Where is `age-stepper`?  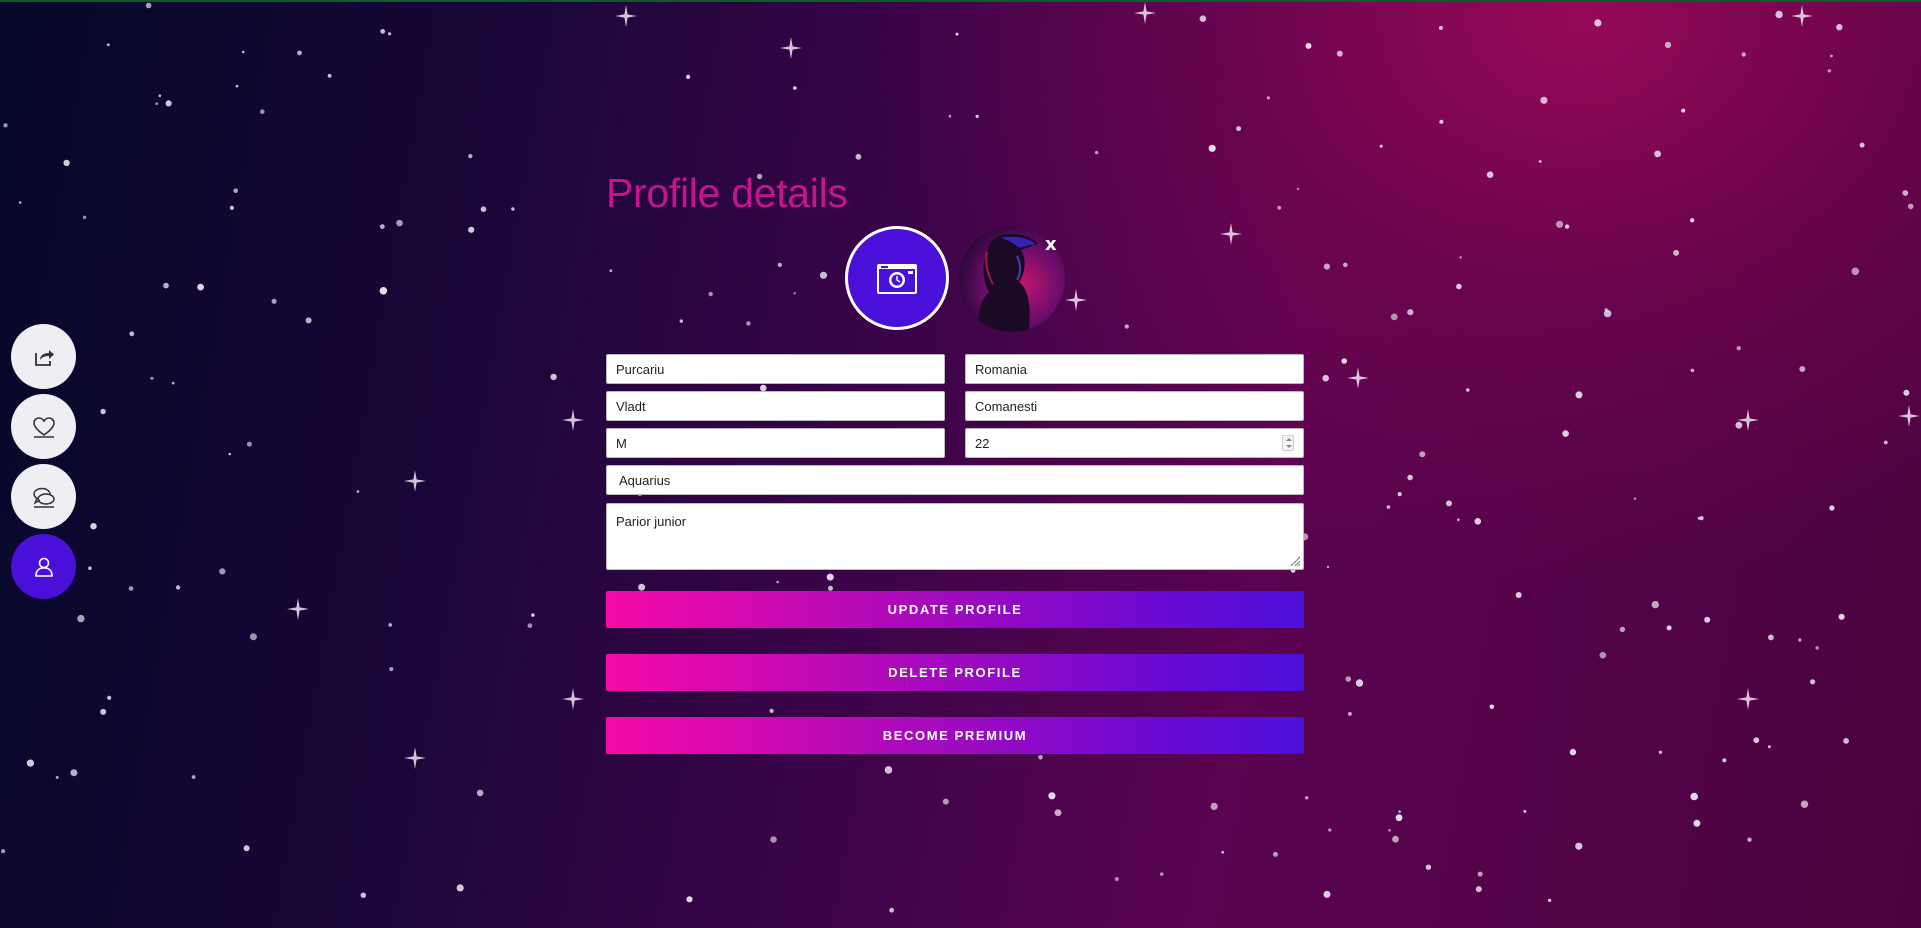
age-stepper is located at coordinates (1288, 443).